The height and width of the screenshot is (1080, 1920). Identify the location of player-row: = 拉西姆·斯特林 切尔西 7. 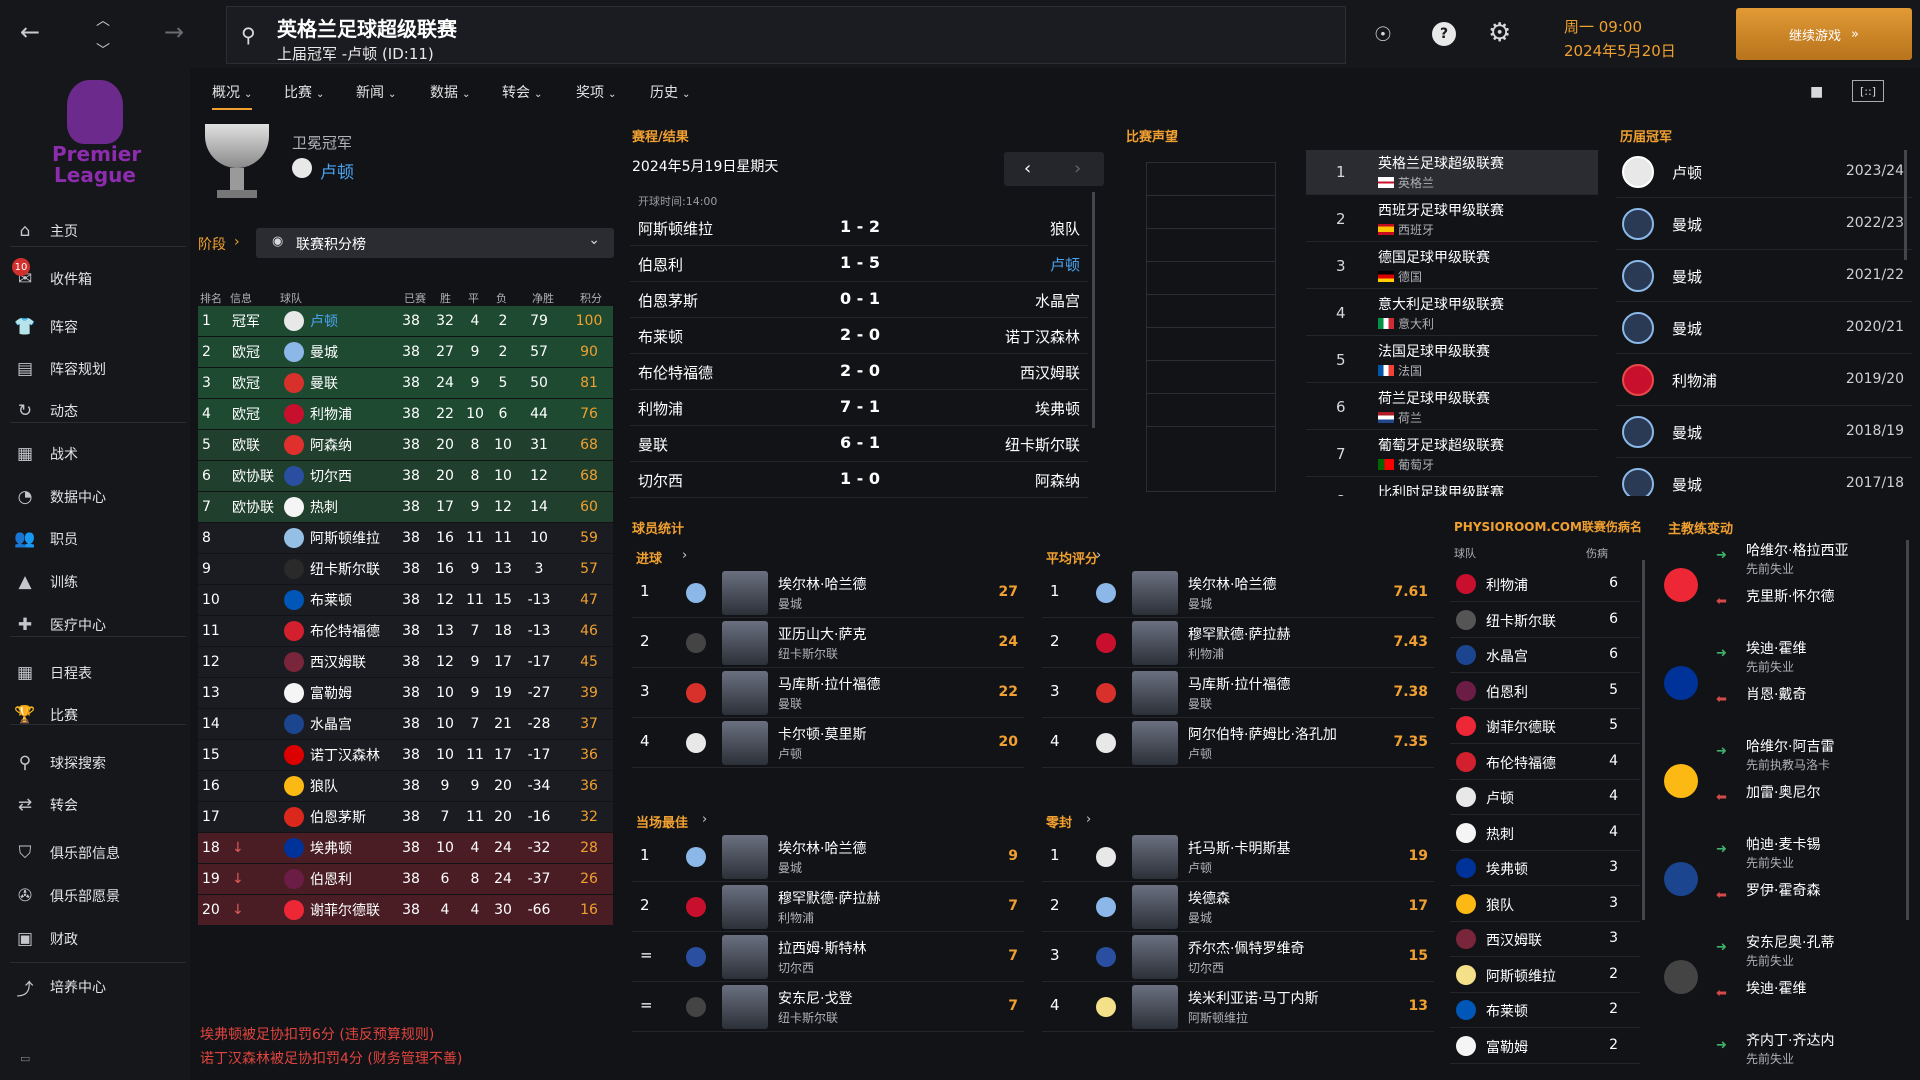
(828, 957).